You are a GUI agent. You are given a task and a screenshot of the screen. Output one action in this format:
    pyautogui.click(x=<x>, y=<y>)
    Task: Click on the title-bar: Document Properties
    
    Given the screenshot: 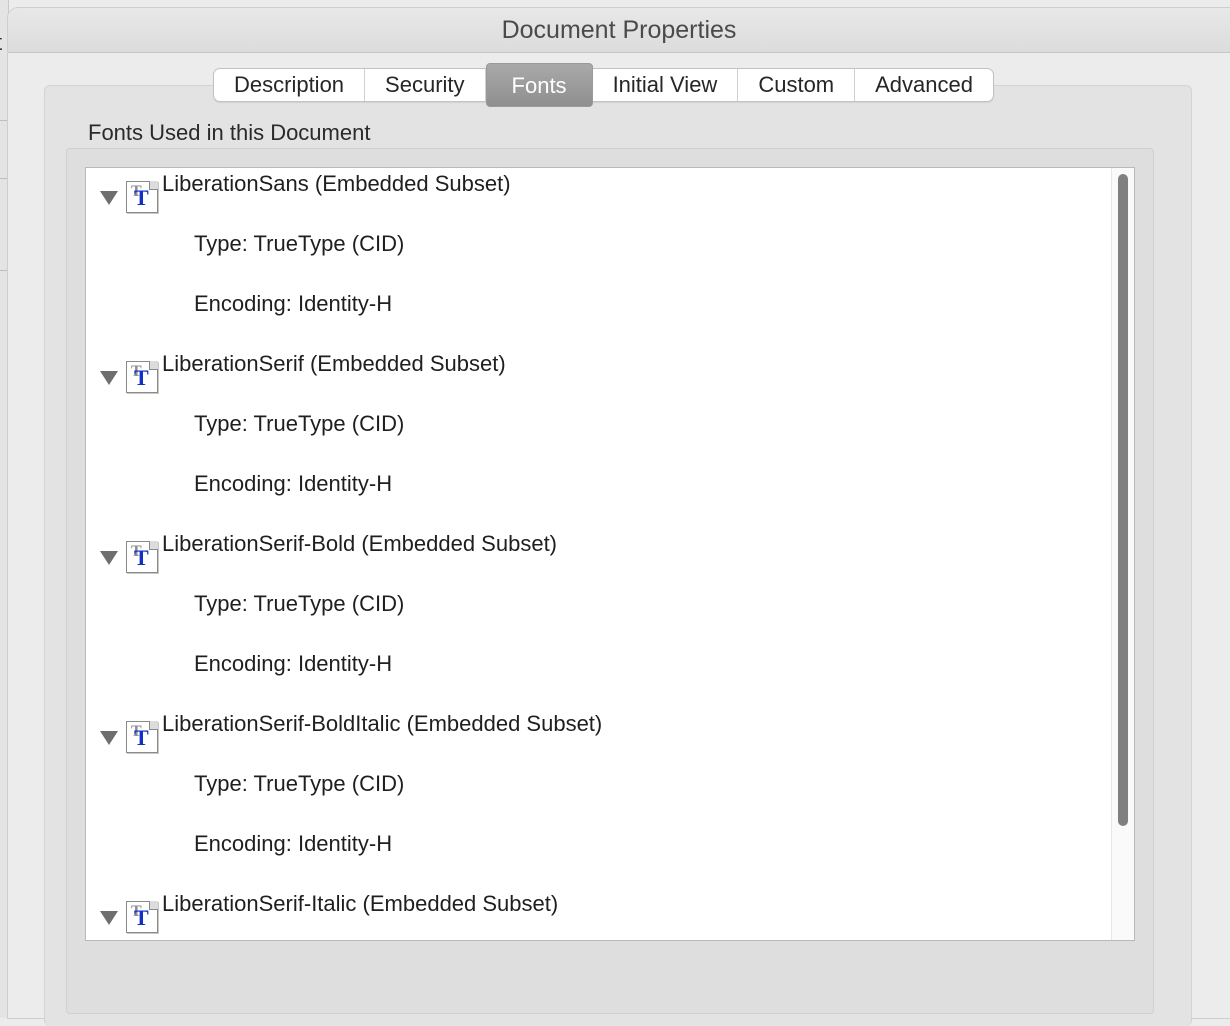 What is the action you would take?
    pyautogui.click(x=619, y=30)
    